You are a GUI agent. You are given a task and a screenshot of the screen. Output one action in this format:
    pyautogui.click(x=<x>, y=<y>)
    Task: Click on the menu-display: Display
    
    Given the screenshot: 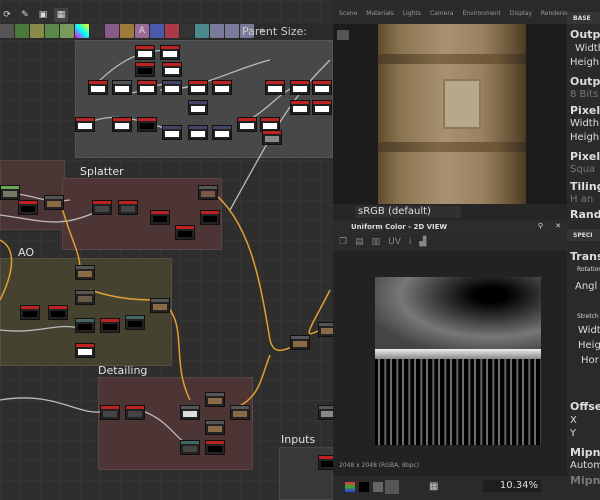 What is the action you would take?
    pyautogui.click(x=521, y=17)
    